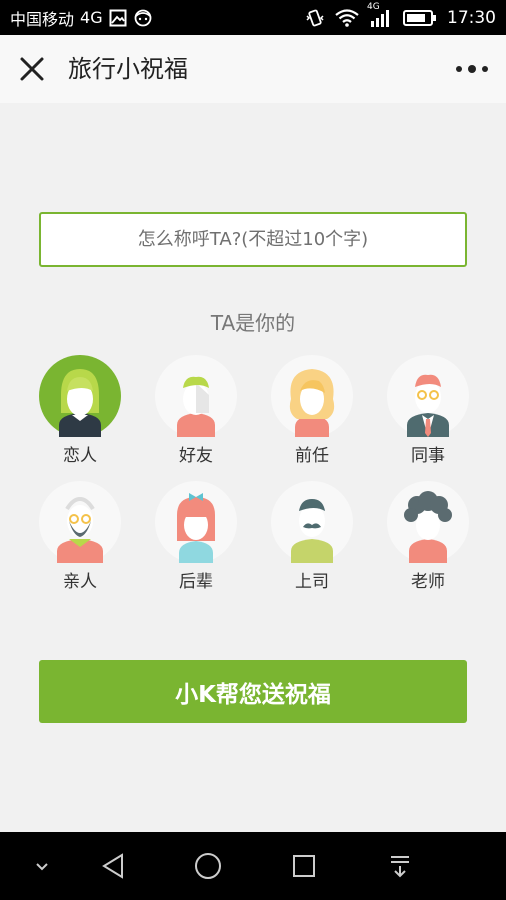 This screenshot has width=506, height=900. I want to click on junior-avatar-icon, so click(196, 522).